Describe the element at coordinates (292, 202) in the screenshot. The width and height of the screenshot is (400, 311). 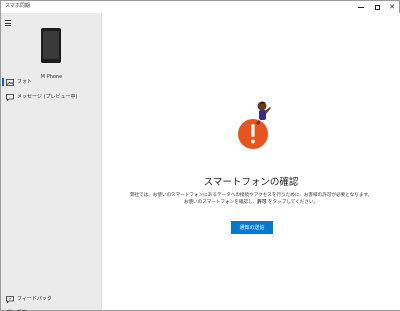
I see `description-text-end: をタップしてください。` at that location.